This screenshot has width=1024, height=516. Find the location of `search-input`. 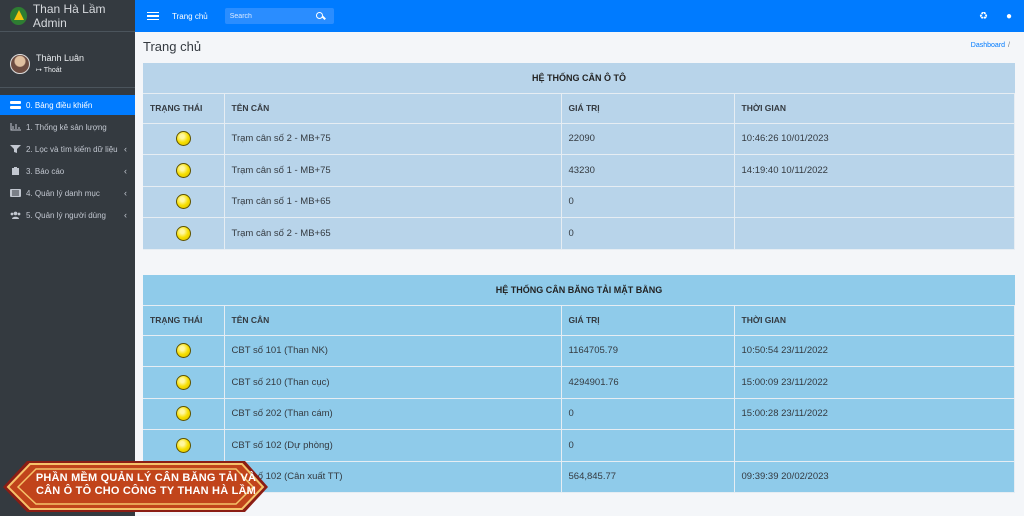

search-input is located at coordinates (272, 16).